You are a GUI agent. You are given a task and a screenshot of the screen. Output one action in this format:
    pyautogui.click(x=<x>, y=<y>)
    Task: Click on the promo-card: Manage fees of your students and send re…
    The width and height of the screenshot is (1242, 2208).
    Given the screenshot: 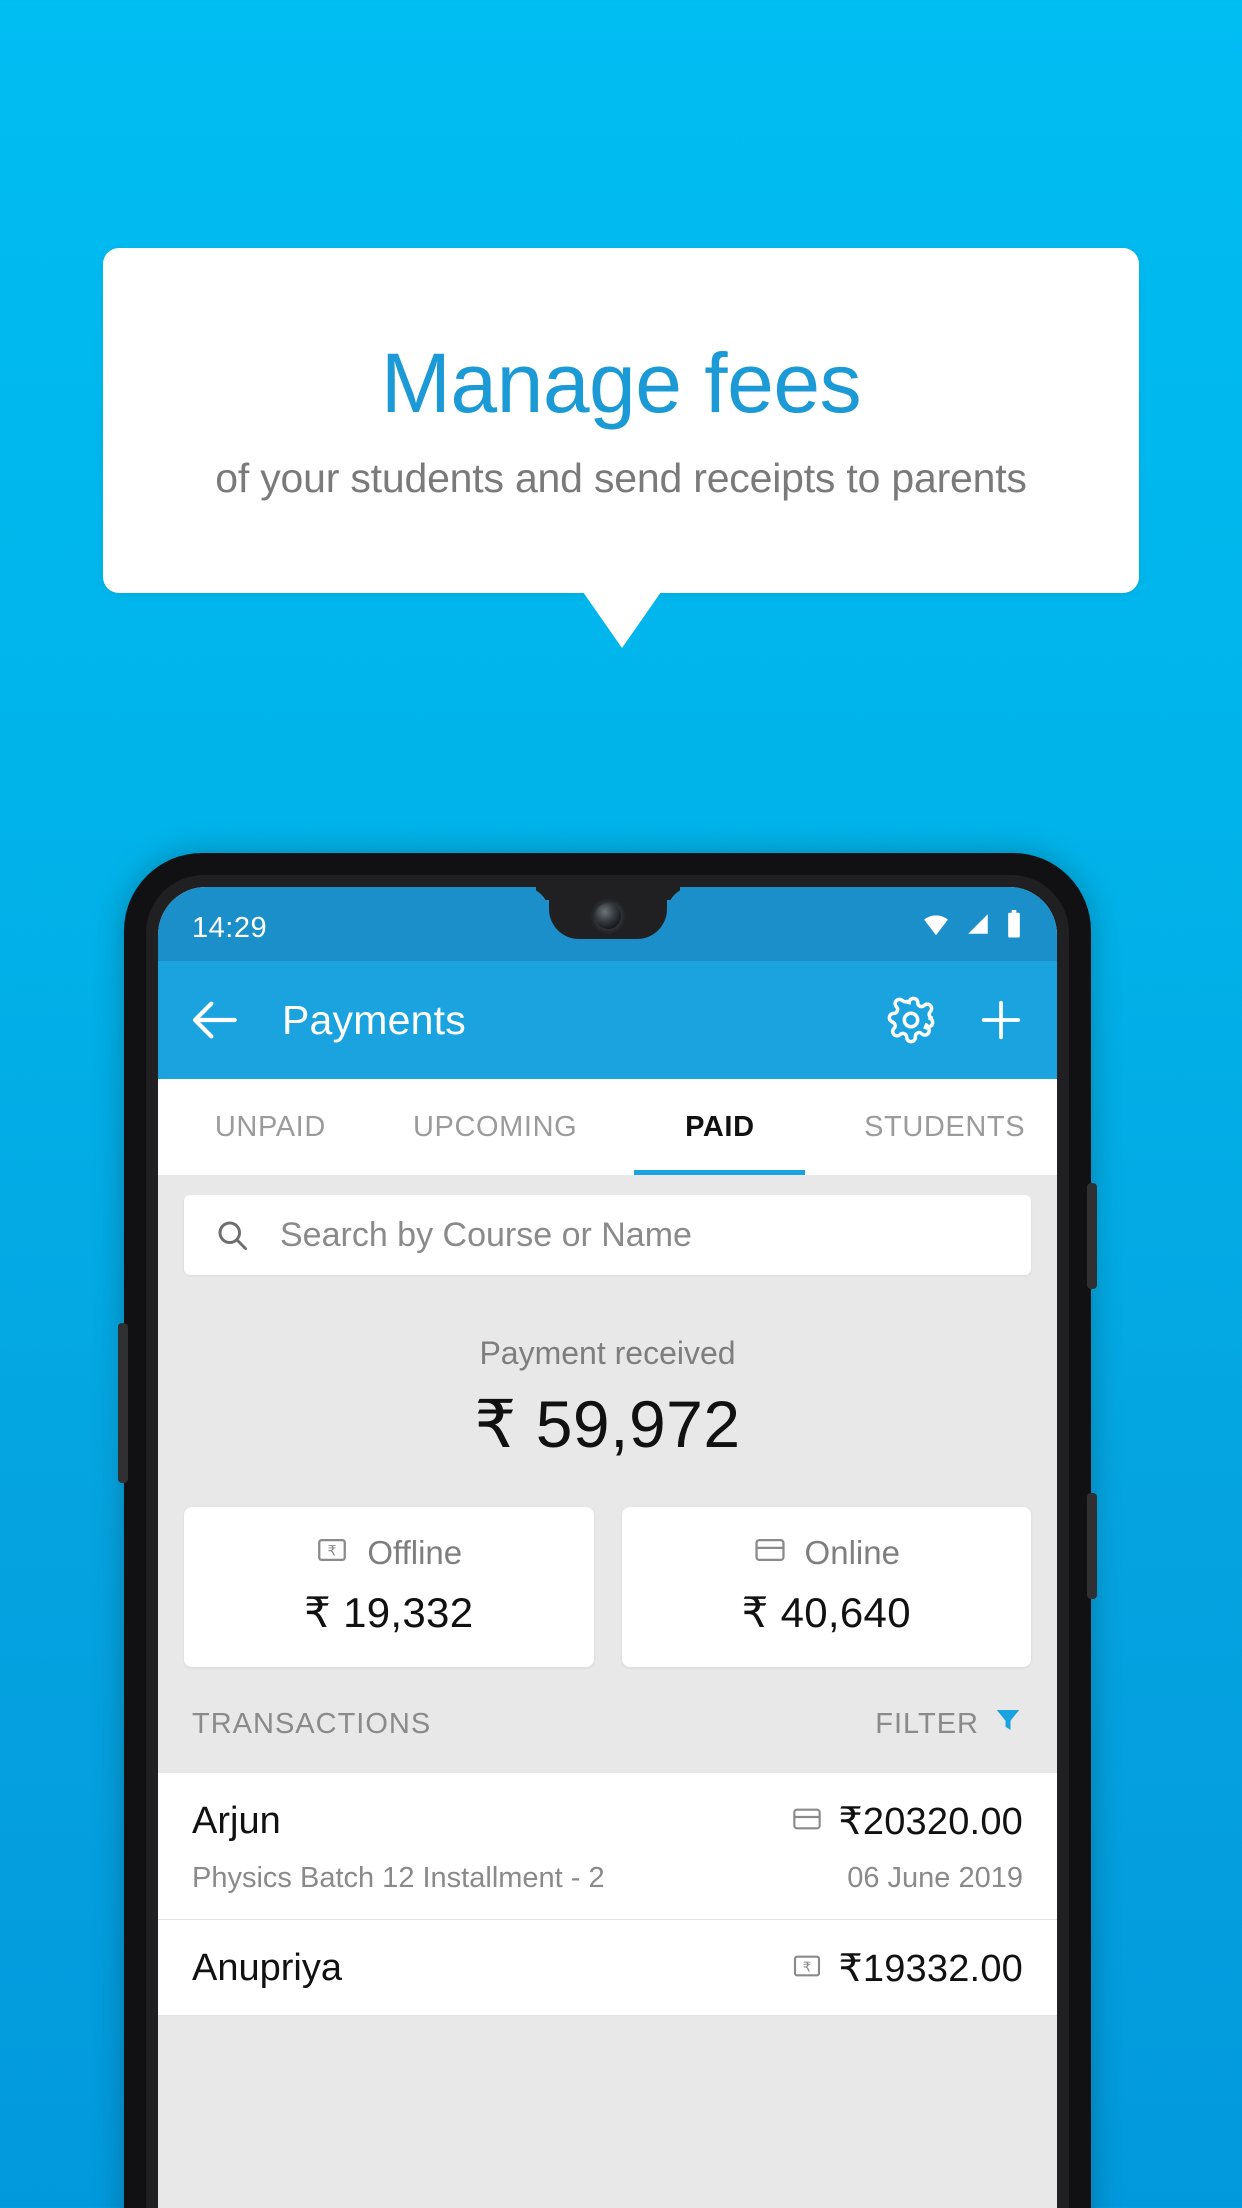 What is the action you would take?
    pyautogui.click(x=621, y=420)
    